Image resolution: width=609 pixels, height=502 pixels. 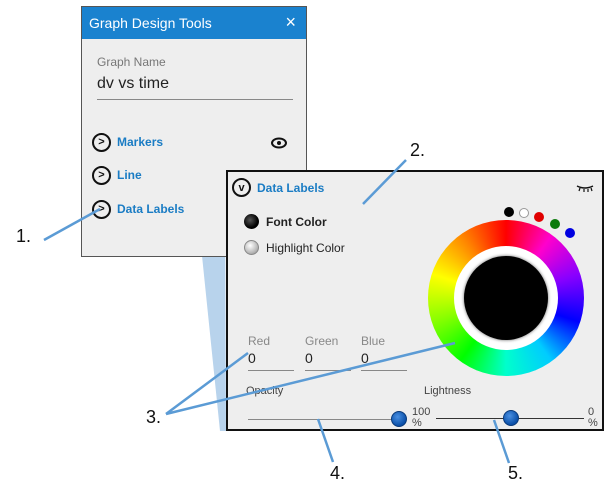 I want to click on callout-4: 4., so click(x=338, y=473).